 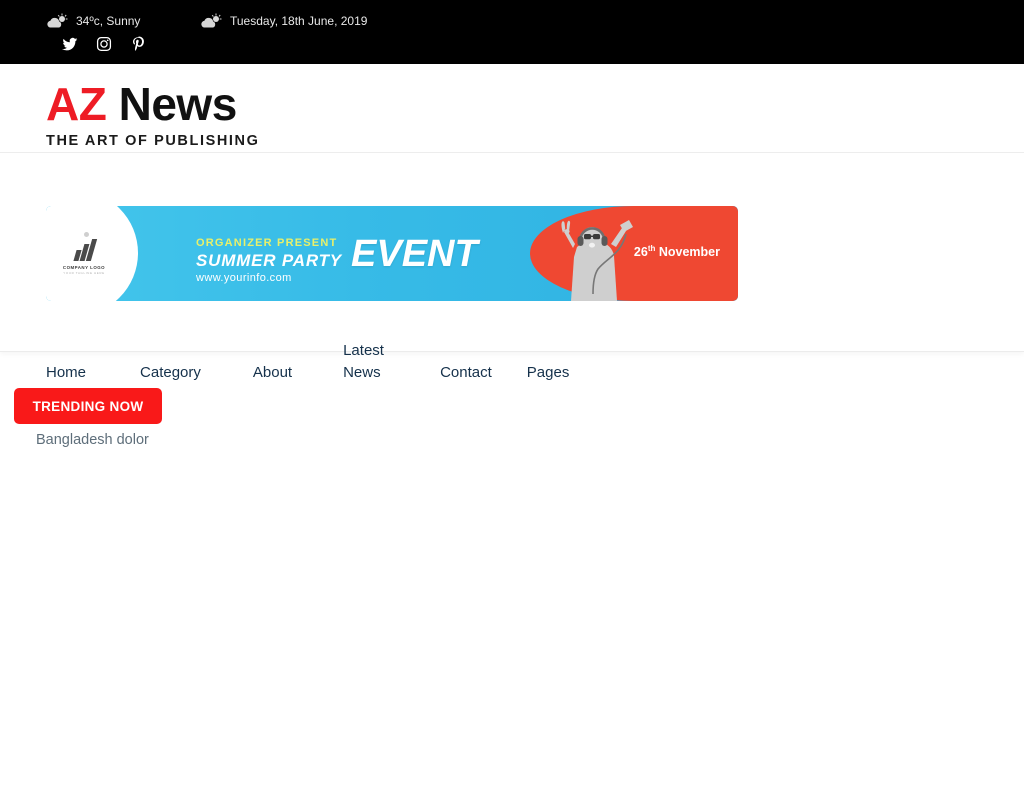 I want to click on weather-info: 34ºc, Sunny, so click(x=93, y=21).